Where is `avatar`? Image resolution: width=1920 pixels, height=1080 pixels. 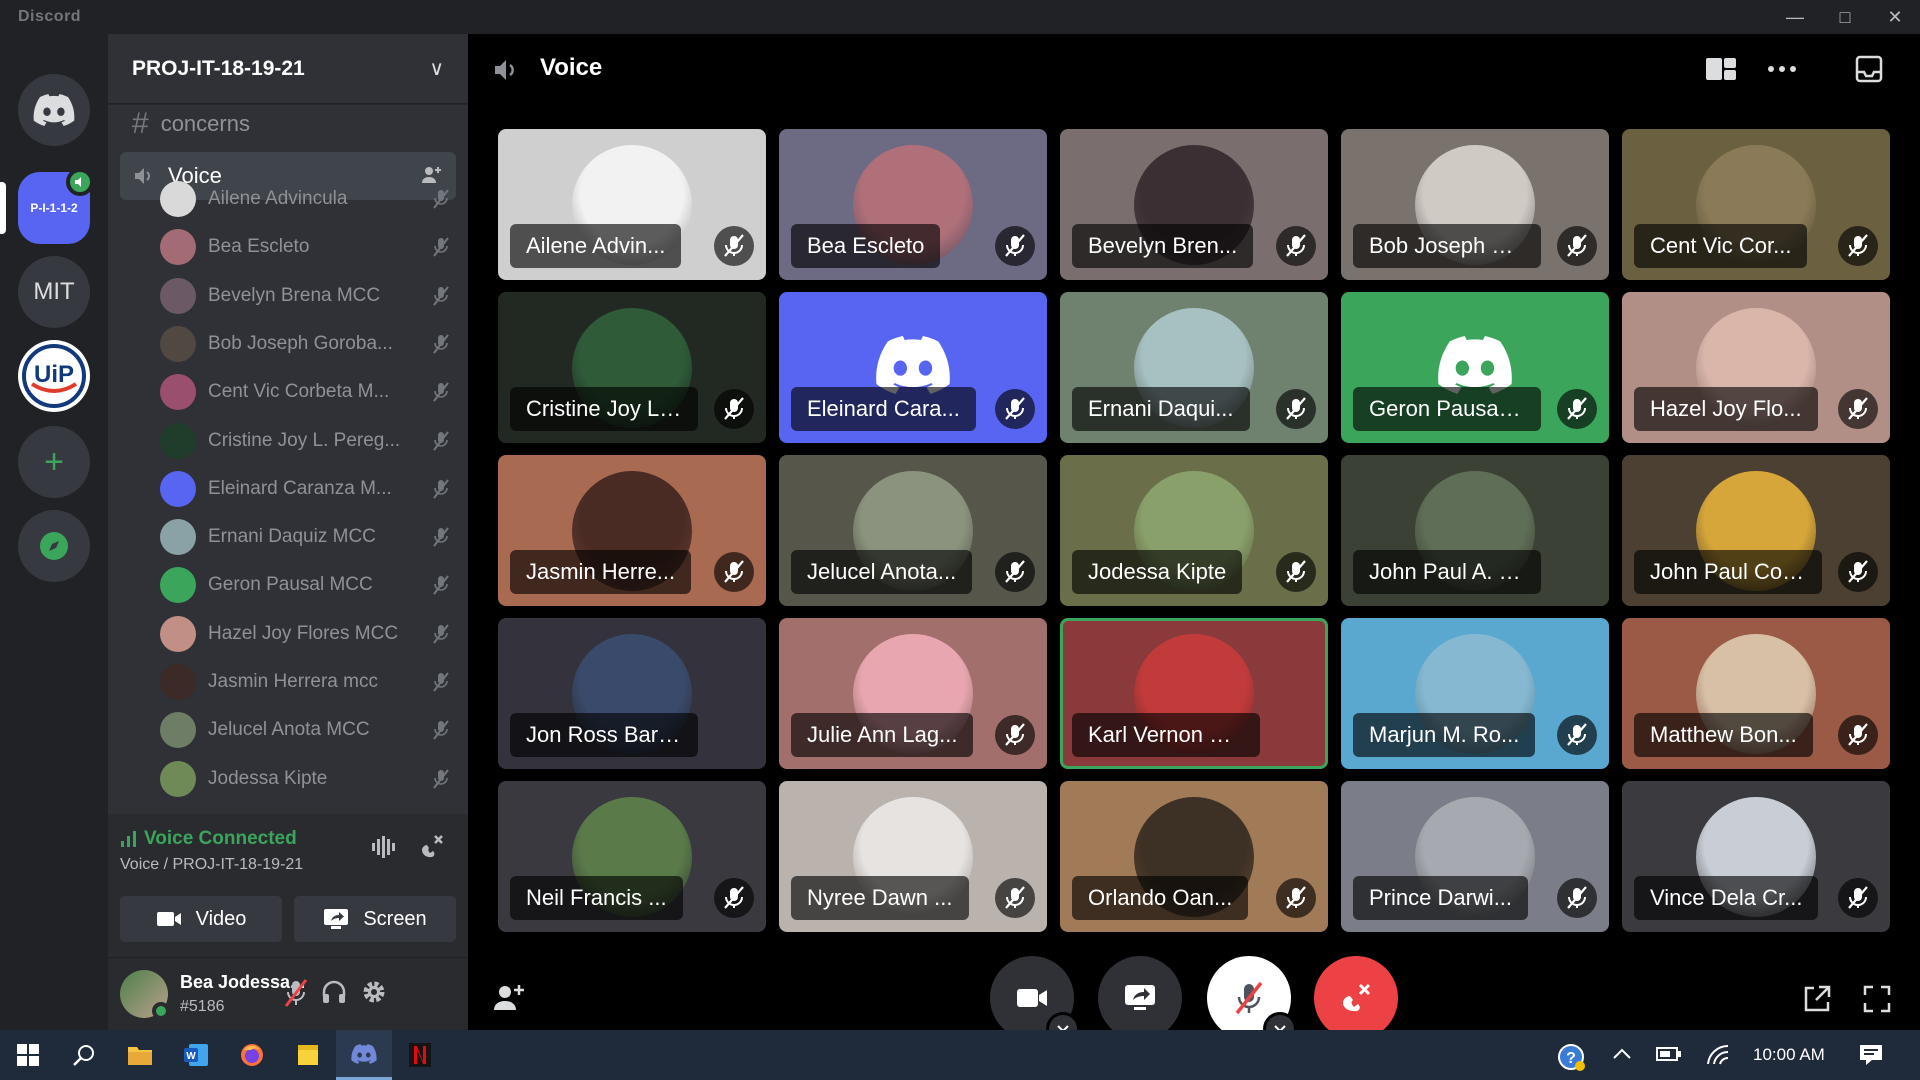 avatar is located at coordinates (178, 440).